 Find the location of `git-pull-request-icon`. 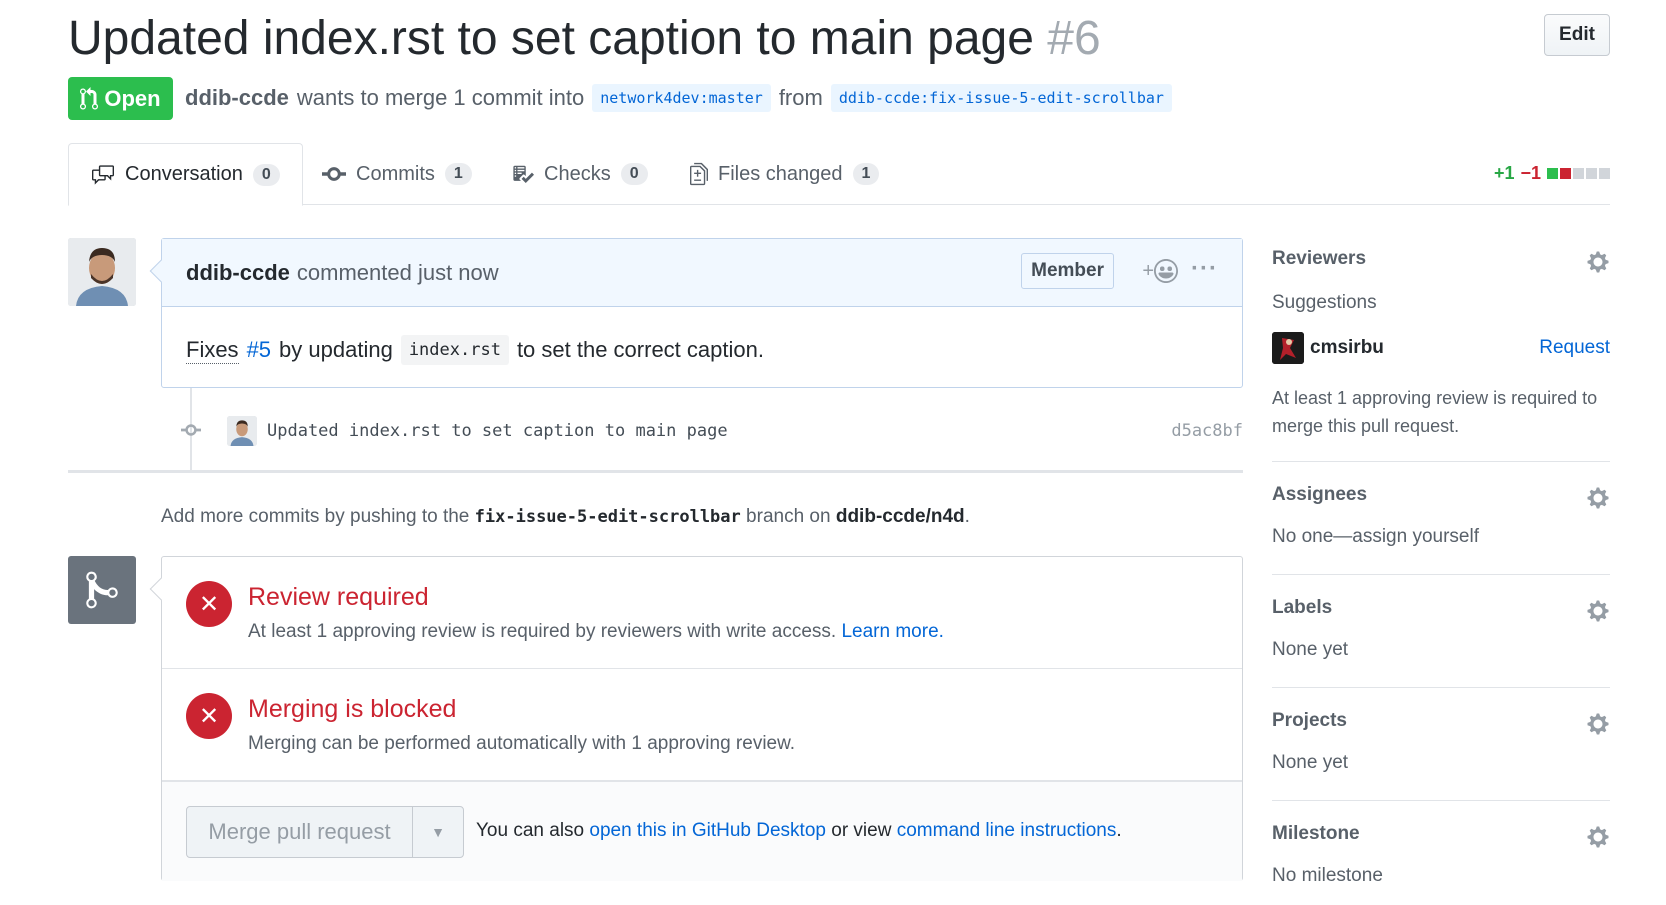

git-pull-request-icon is located at coordinates (89, 98).